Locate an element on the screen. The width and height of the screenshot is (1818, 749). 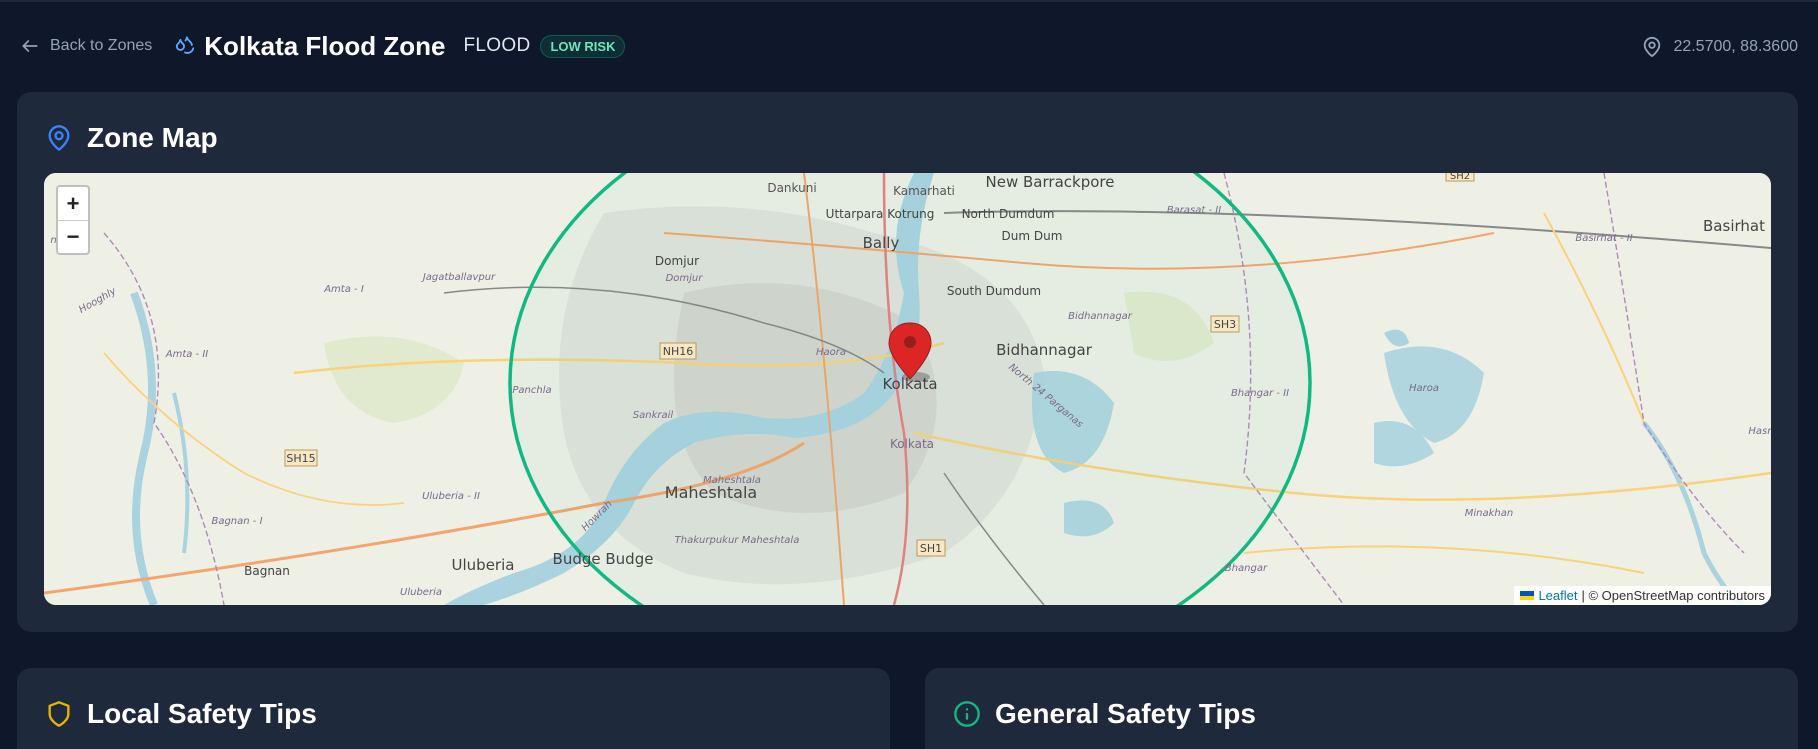
zone-type-label: FLOOD is located at coordinates (497, 45).